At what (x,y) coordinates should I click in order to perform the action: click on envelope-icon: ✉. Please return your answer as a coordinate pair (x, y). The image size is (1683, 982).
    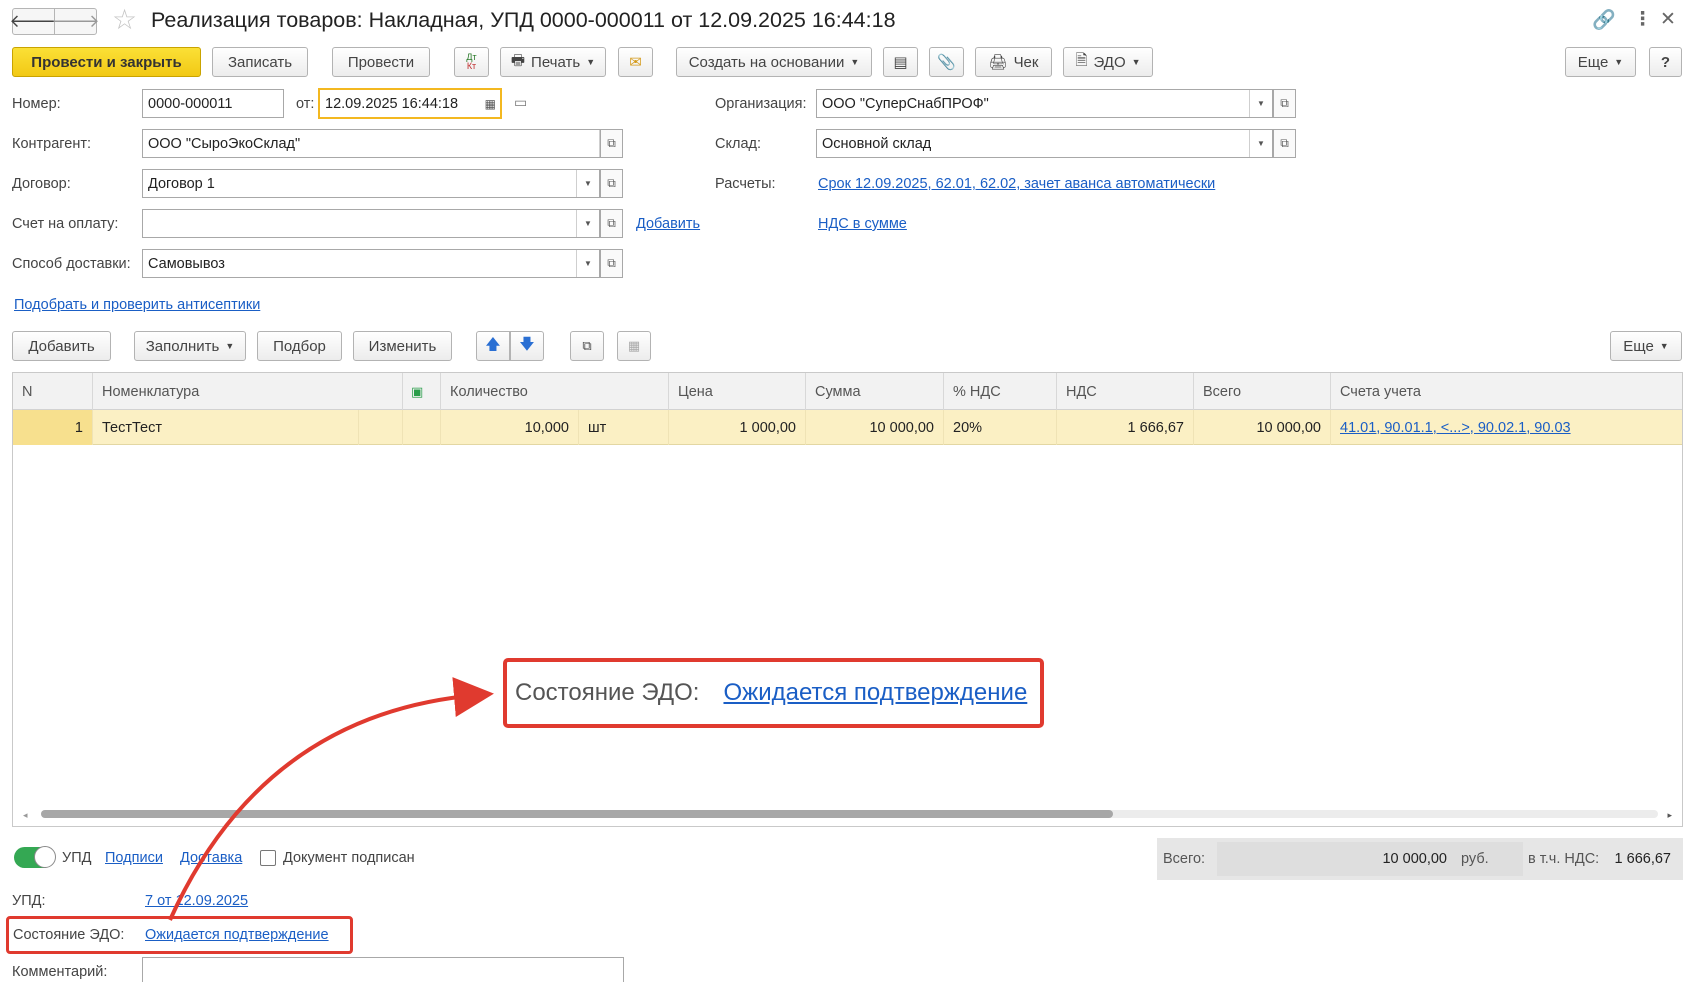
    Looking at the image, I should click on (635, 62).